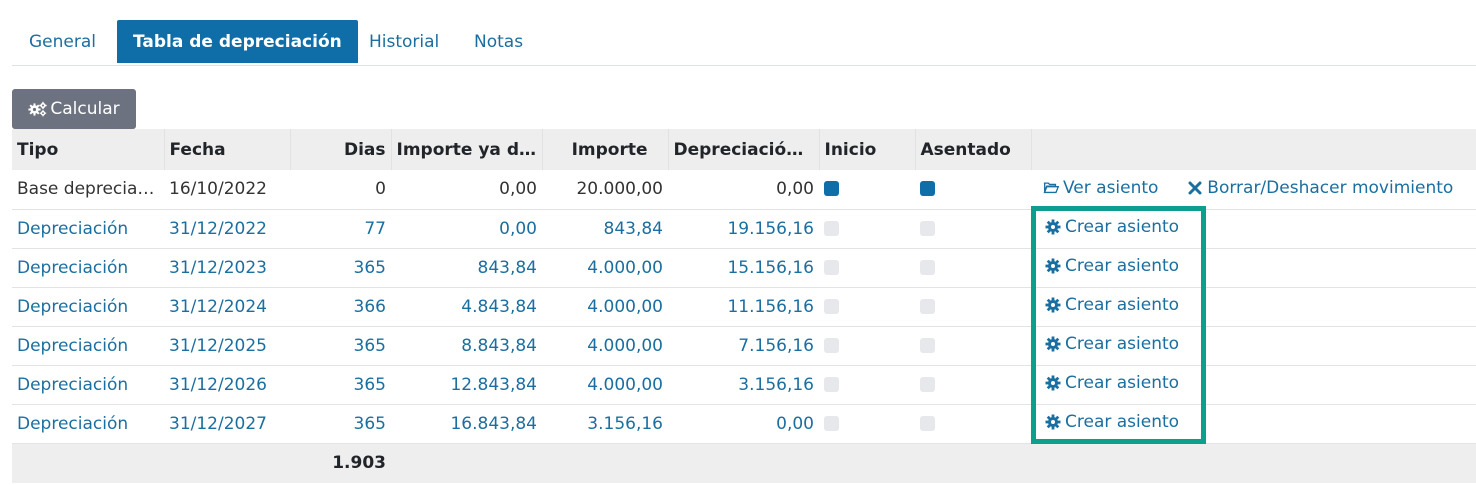  I want to click on cell-depreciacion: 19.156,16, so click(743, 229).